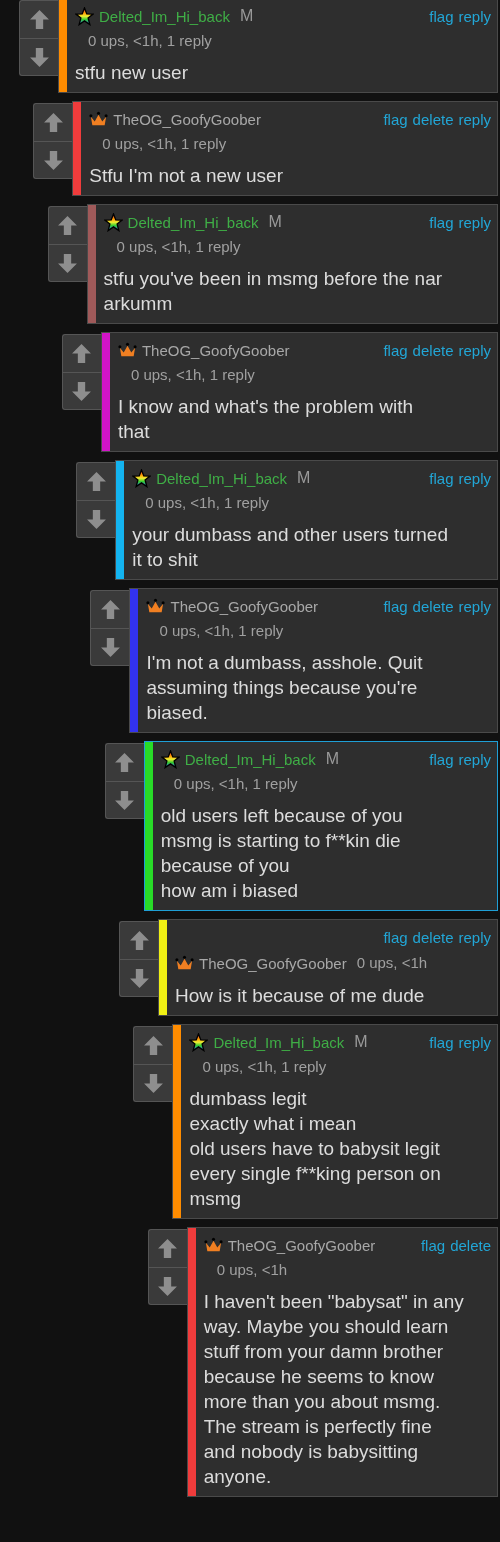 The image size is (500, 1542). What do you see at coordinates (187, 176) in the screenshot?
I see `comment-text: Stfu I'm not a new user` at bounding box center [187, 176].